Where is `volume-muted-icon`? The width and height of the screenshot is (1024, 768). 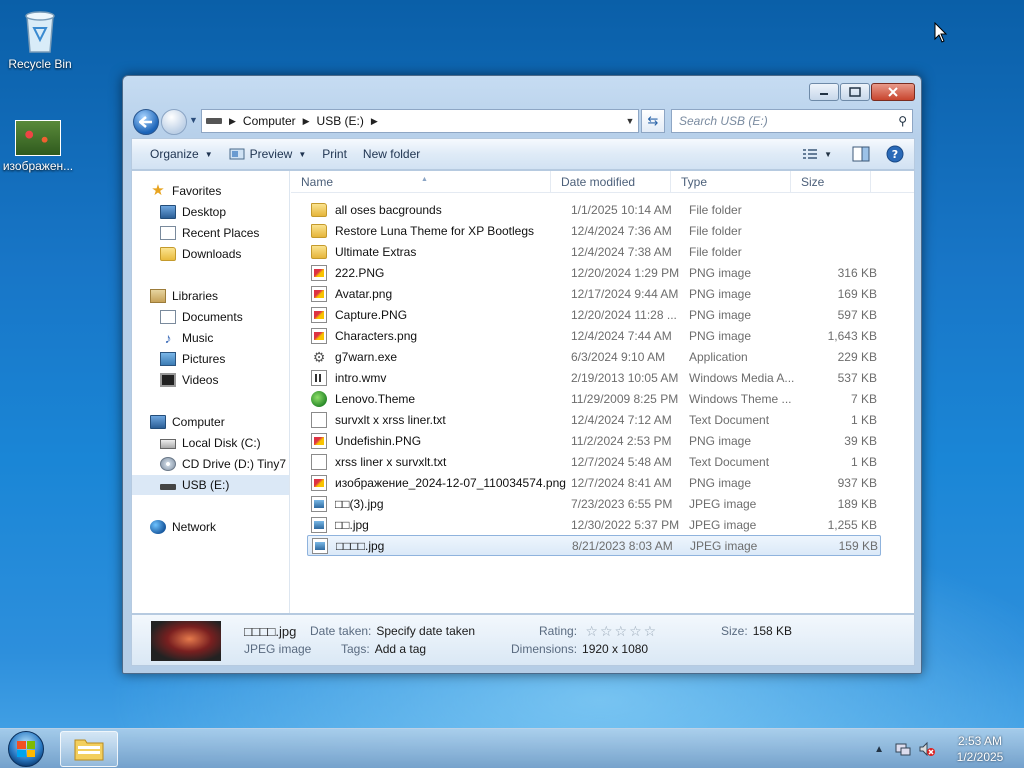
volume-muted-icon is located at coordinates (927, 749).